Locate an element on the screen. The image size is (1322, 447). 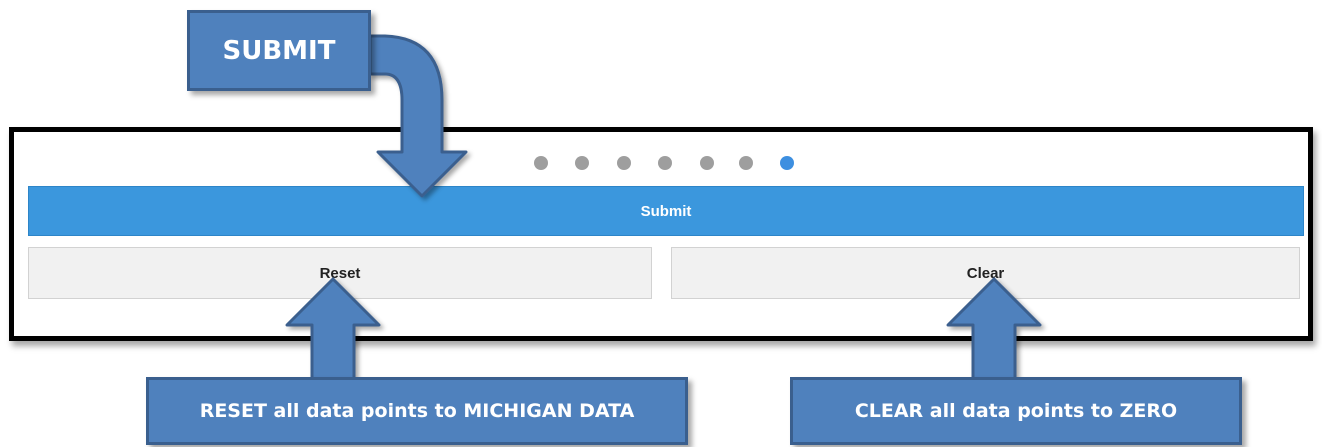
step-dot-7-active is located at coordinates (787, 163).